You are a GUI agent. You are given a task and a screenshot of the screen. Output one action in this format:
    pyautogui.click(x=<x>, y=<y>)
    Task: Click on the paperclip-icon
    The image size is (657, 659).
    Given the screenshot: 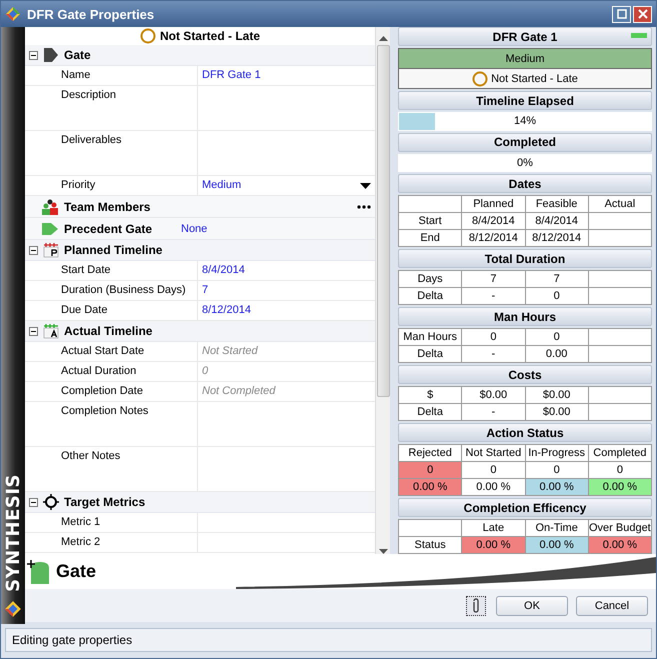 What is the action you would take?
    pyautogui.click(x=476, y=606)
    